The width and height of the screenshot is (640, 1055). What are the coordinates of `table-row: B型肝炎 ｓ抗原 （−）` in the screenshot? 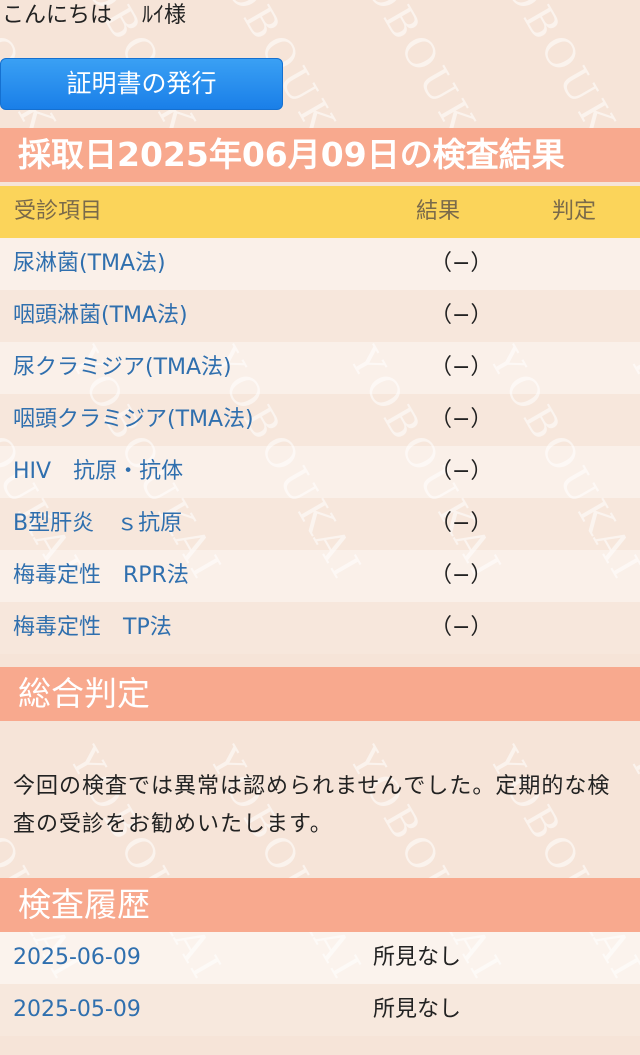 It's located at (320, 524).